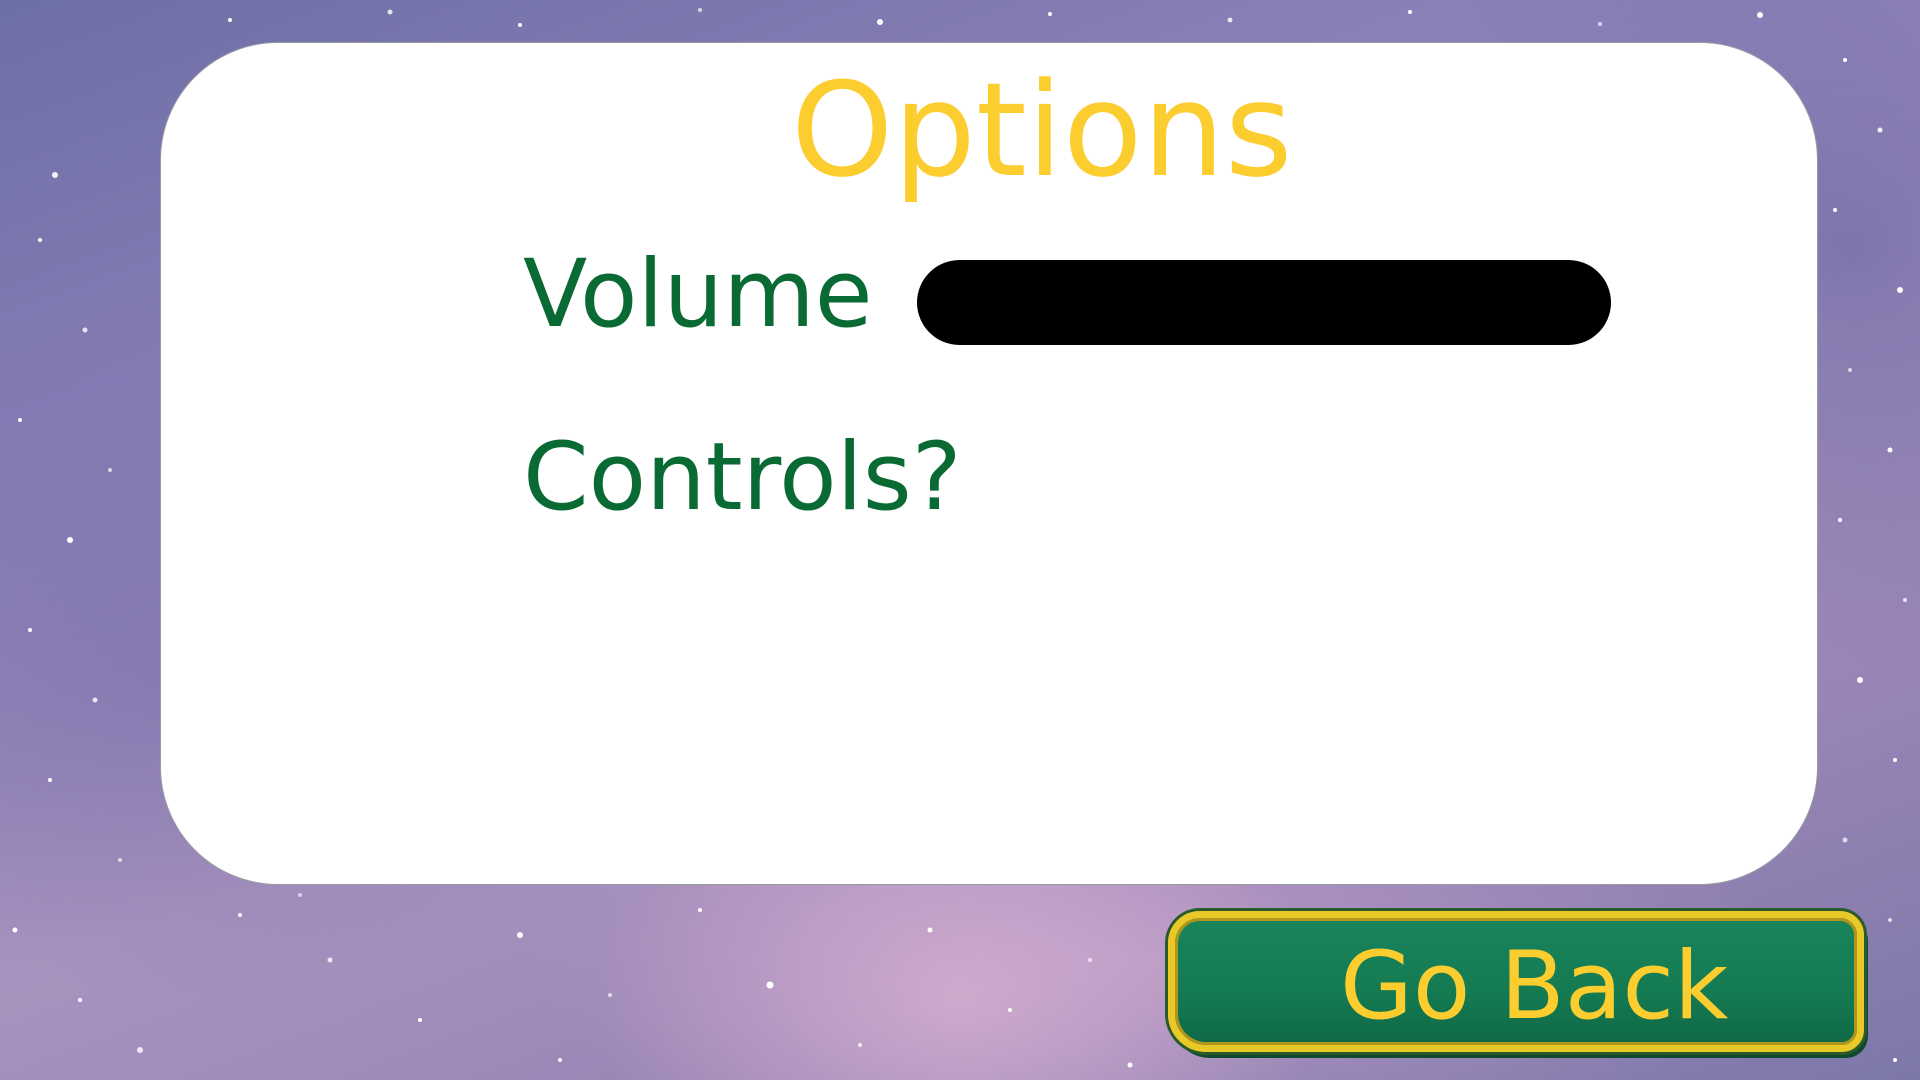 The height and width of the screenshot is (1080, 1920). I want to click on go-back-button: Go Back, so click(1516, 981).